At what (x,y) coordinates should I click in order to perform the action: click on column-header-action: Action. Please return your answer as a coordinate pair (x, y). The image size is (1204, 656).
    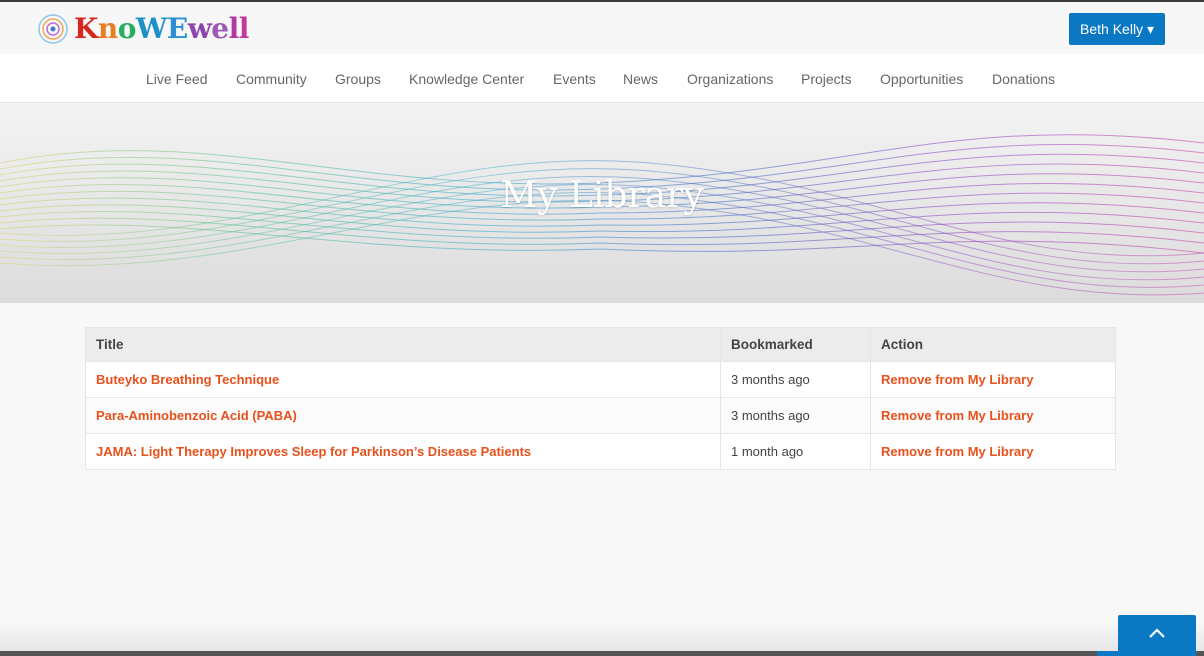
    Looking at the image, I should click on (993, 344).